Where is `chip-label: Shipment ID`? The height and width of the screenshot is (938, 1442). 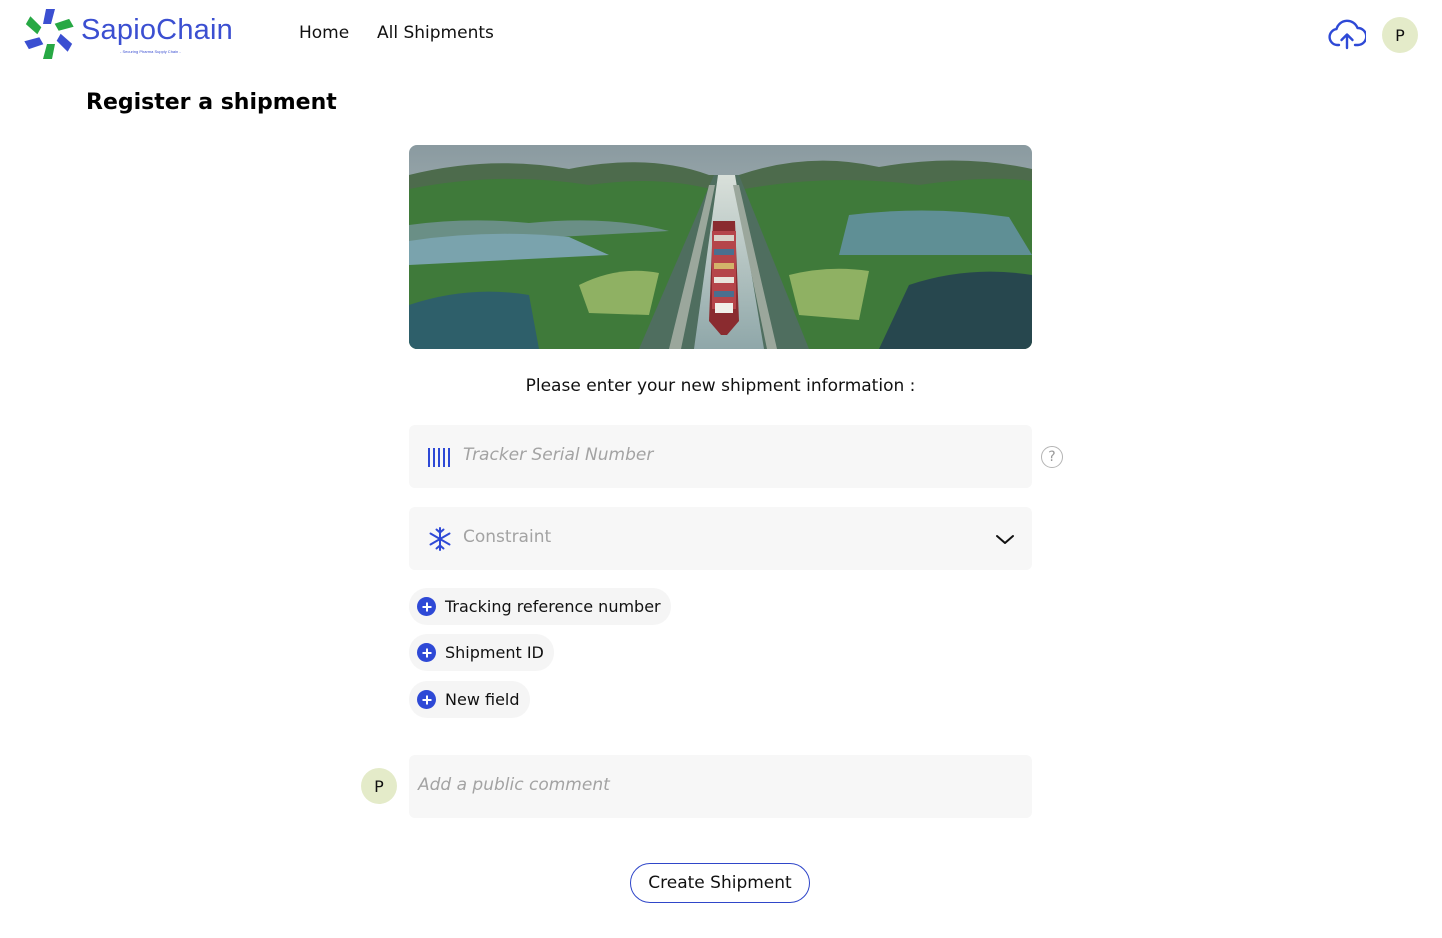
chip-label: Shipment ID is located at coordinates (494, 652).